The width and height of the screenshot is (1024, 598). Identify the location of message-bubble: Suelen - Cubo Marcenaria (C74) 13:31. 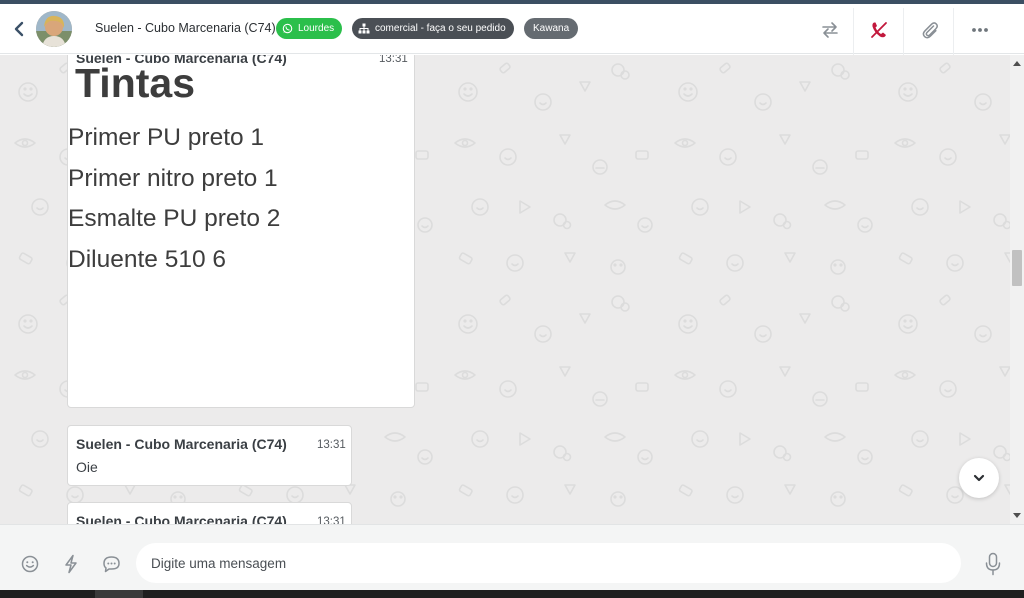
(209, 513).